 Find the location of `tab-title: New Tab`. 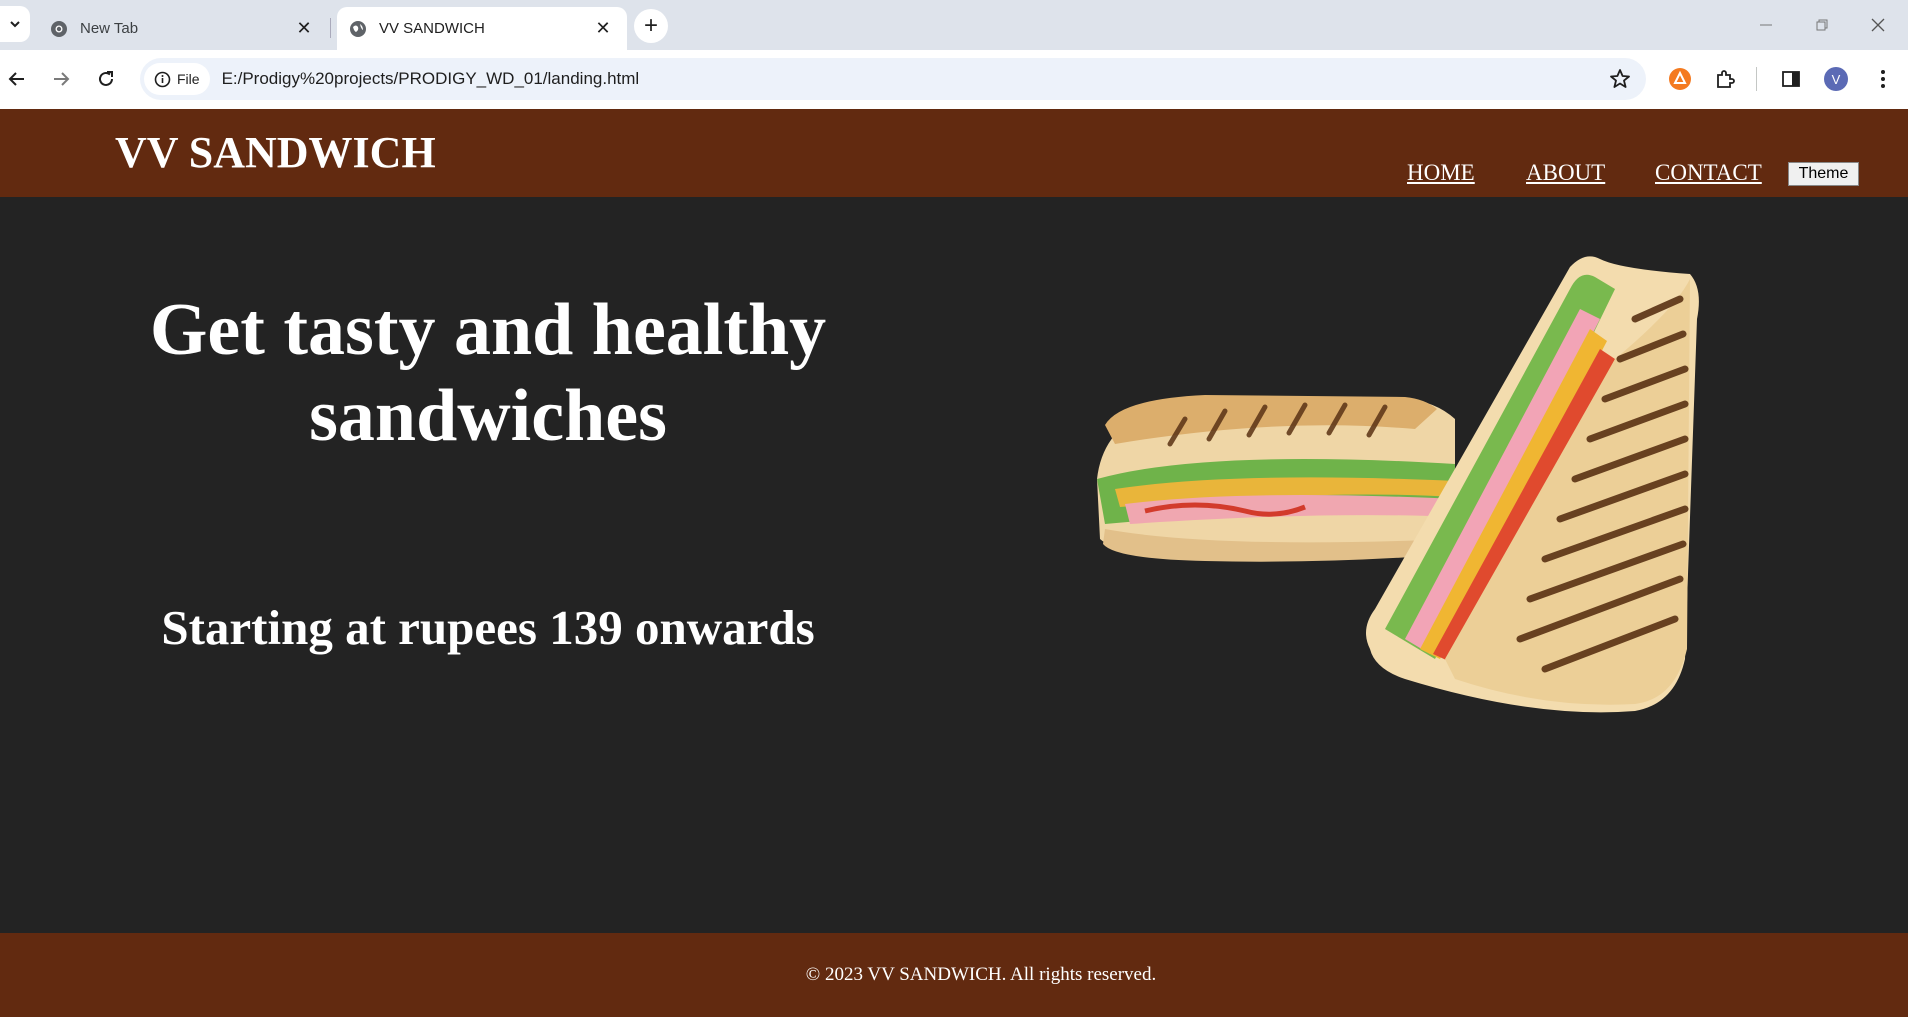

tab-title: New Tab is located at coordinates (109, 28).